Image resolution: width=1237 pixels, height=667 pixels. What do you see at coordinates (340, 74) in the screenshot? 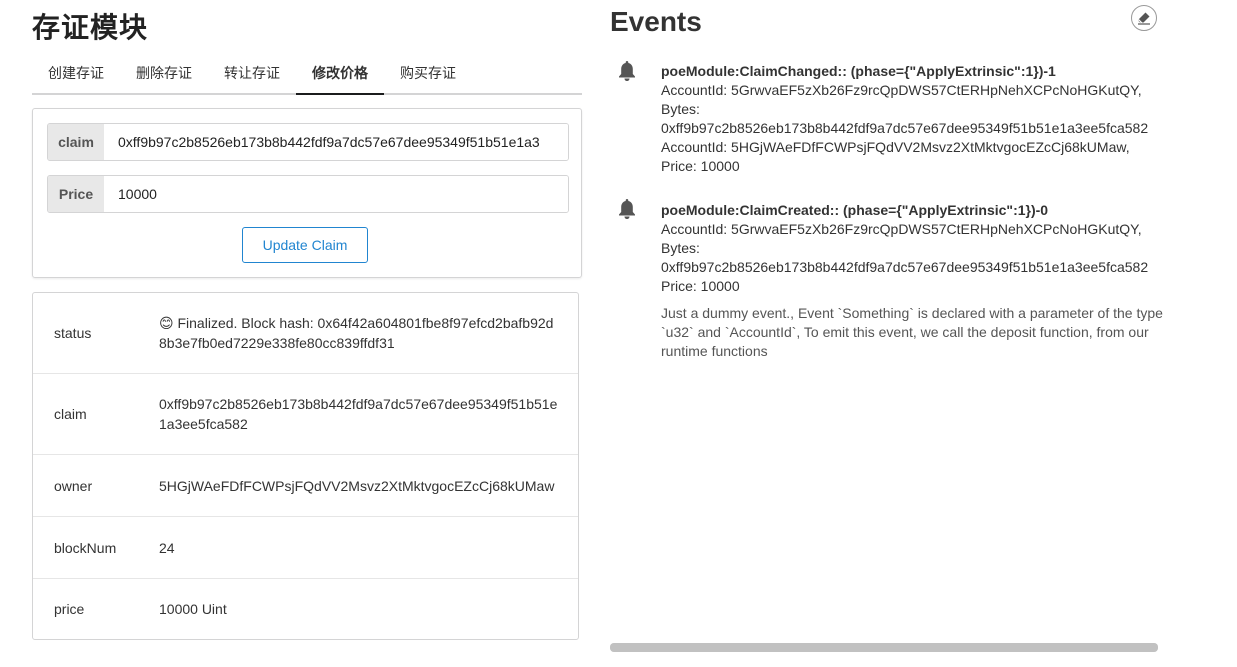
I see `tab-change-price: 修改价格` at bounding box center [340, 74].